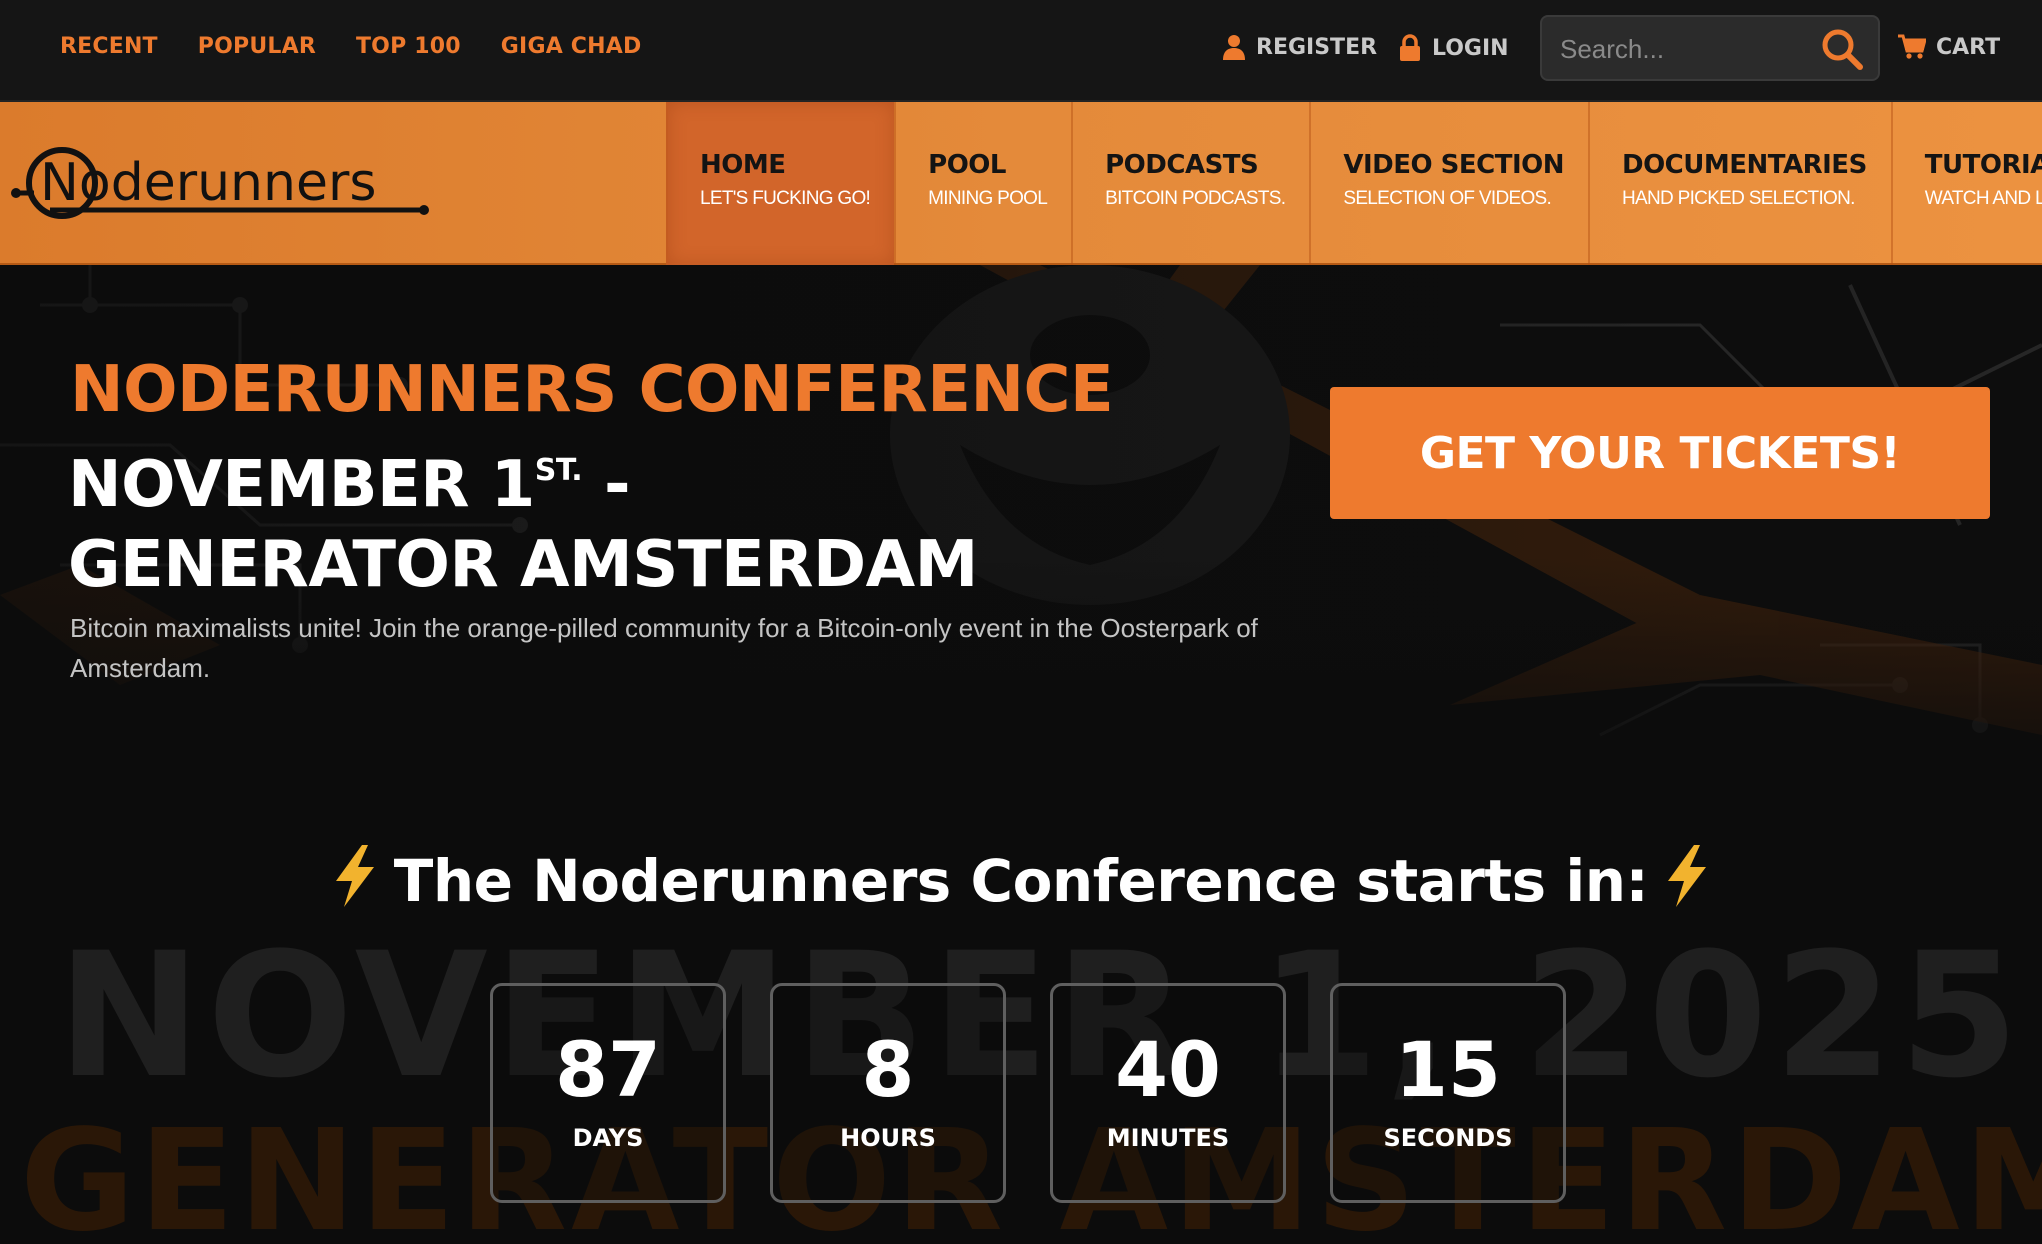 The width and height of the screenshot is (2042, 1244). I want to click on svg-text: Noderunners, so click(208, 183).